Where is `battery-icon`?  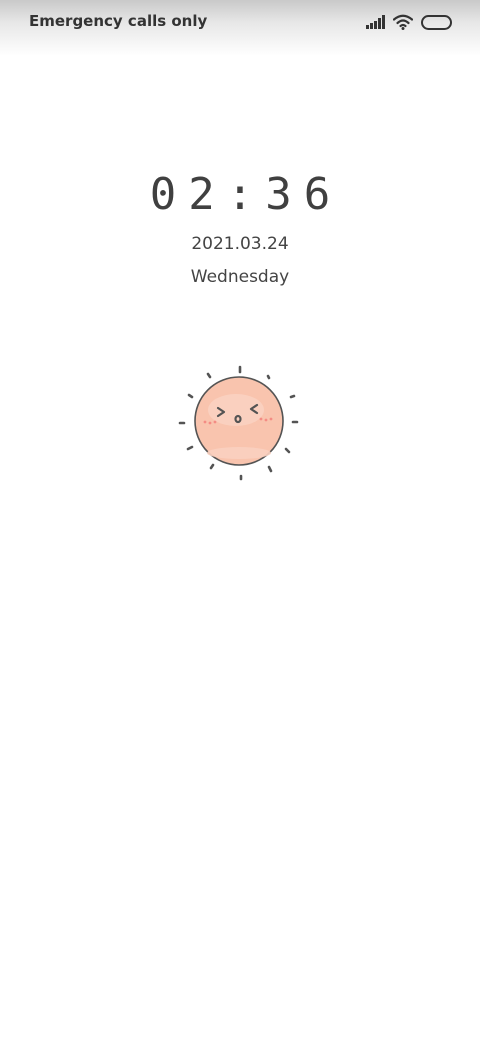
battery-icon is located at coordinates (436, 22).